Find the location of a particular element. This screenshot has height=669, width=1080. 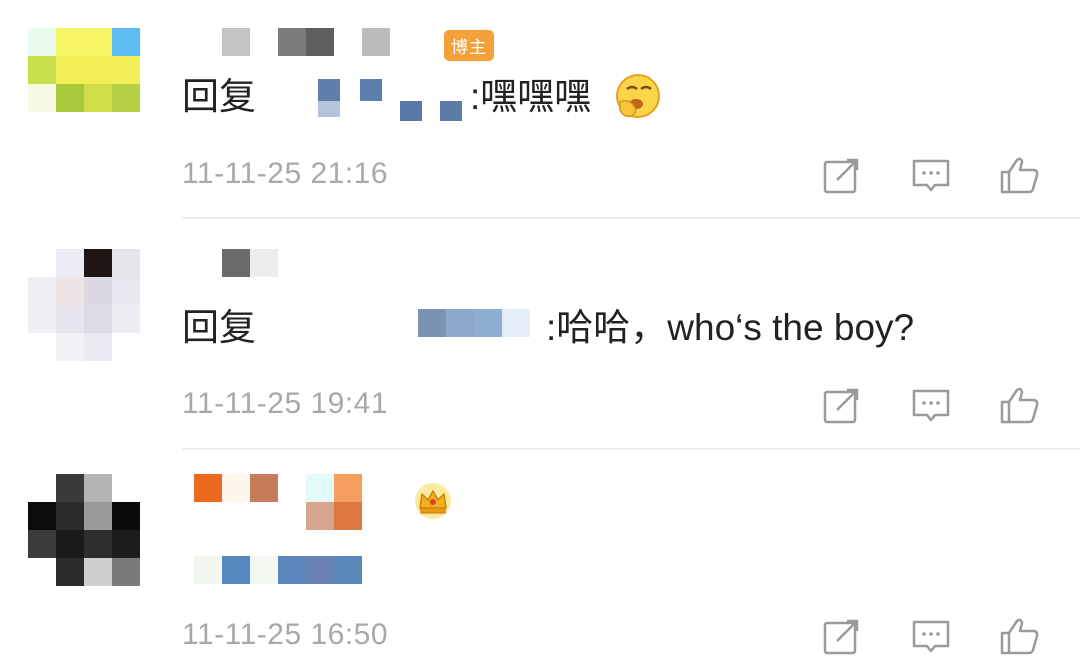

reply-content: :哈哈，who‘s the boy? is located at coordinates (730, 327).